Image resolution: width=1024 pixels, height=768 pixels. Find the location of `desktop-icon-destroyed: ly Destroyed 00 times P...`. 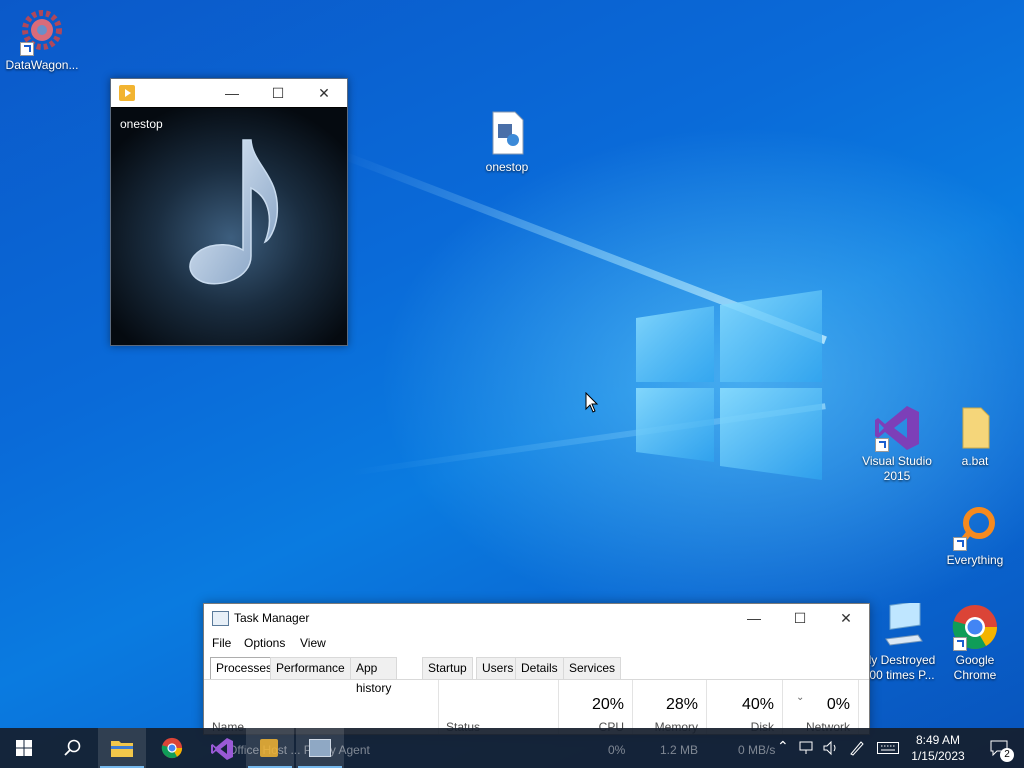

desktop-icon-destroyed: ly Destroyed 00 times P... is located at coordinates (902, 641).